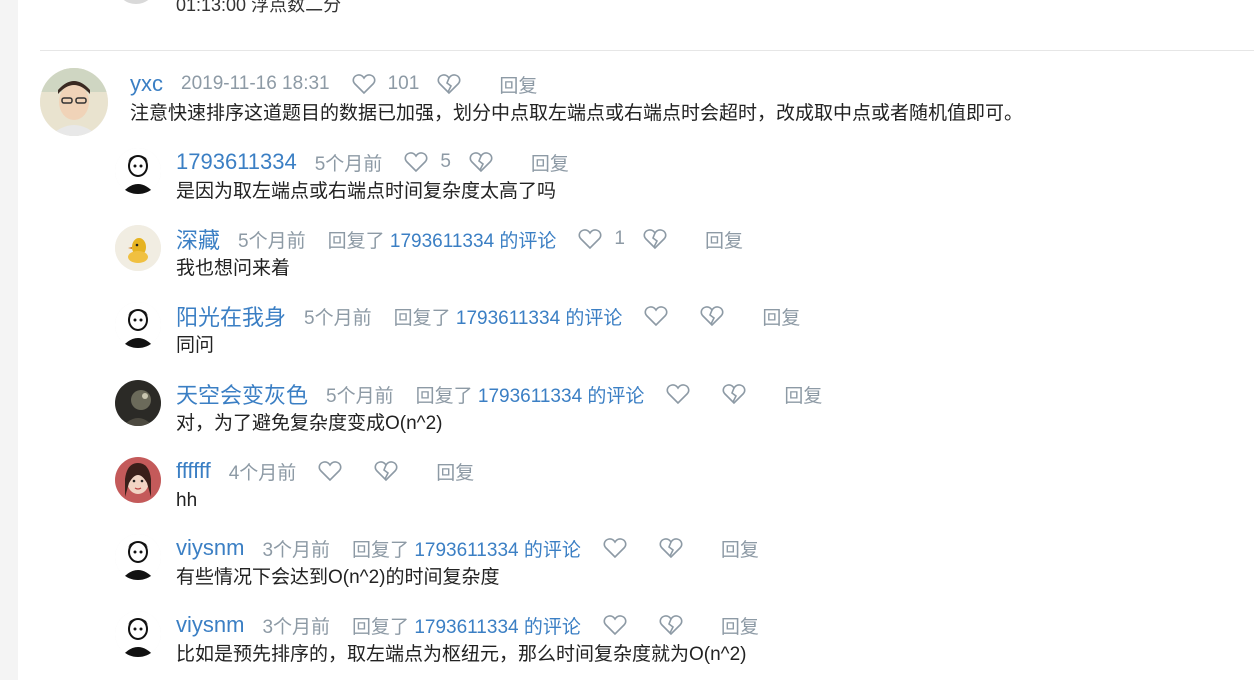 The image size is (1254, 680). I want to click on reply-text: 对，为了避免复杂度变成O(n^2), so click(309, 423).